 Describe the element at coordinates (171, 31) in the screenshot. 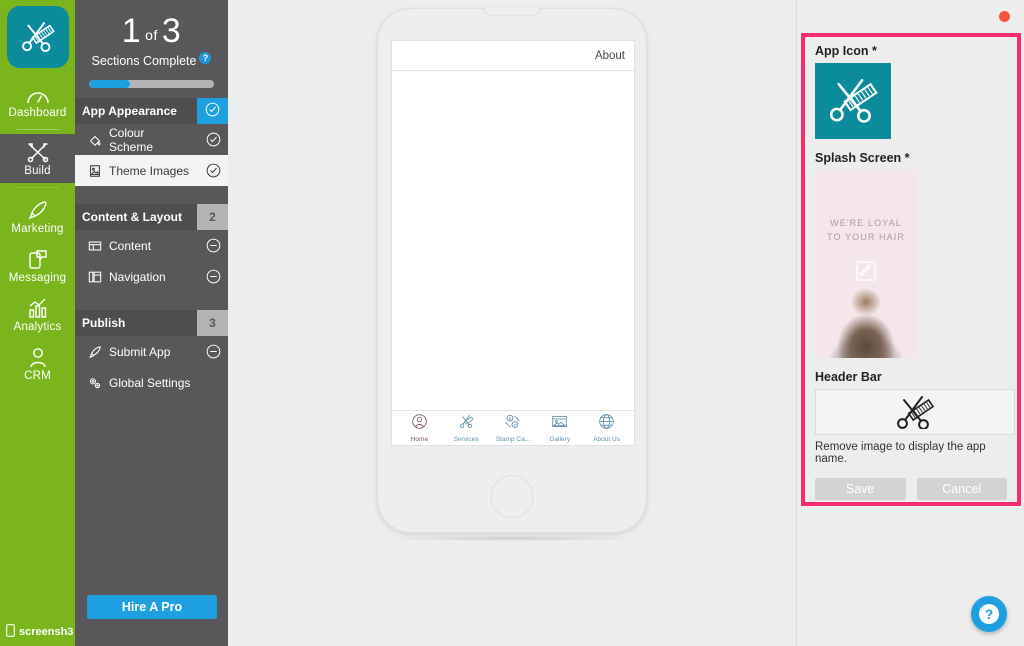

I see `sections-total: 3` at that location.